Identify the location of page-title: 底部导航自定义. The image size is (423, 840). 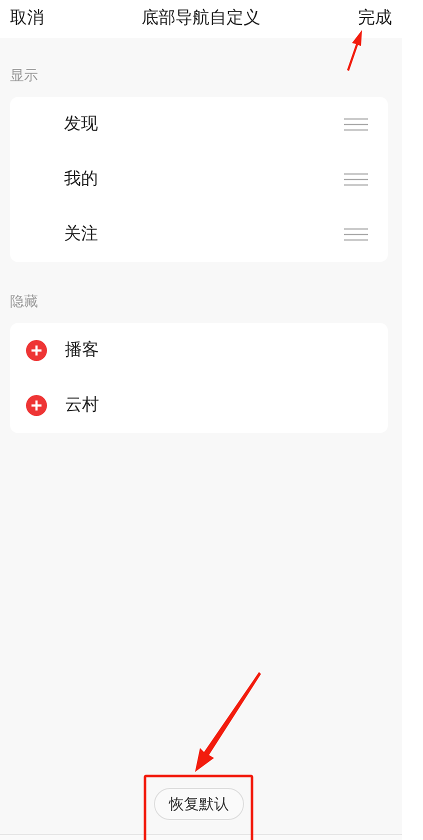
(201, 18).